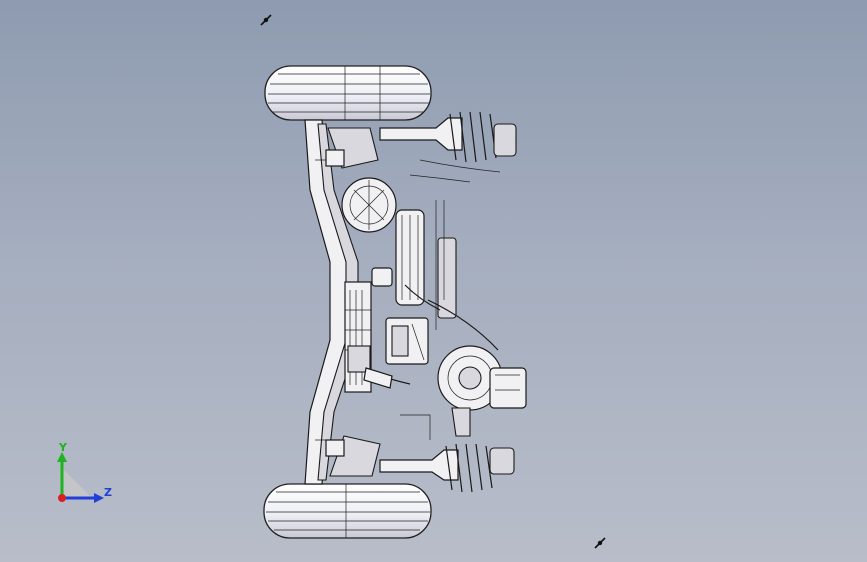 This screenshot has height=562, width=867. I want to click on top-tire, so click(348, 93).